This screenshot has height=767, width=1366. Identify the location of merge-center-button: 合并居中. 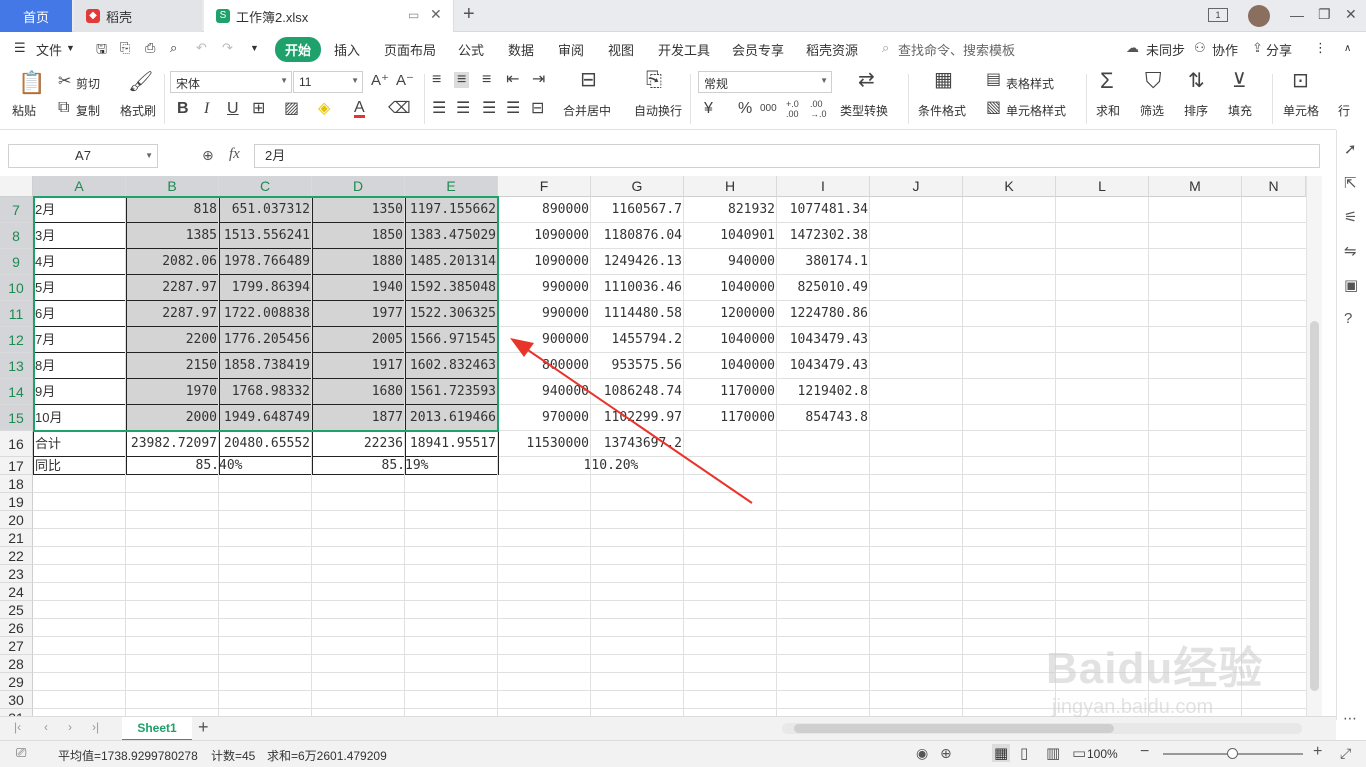
(587, 110).